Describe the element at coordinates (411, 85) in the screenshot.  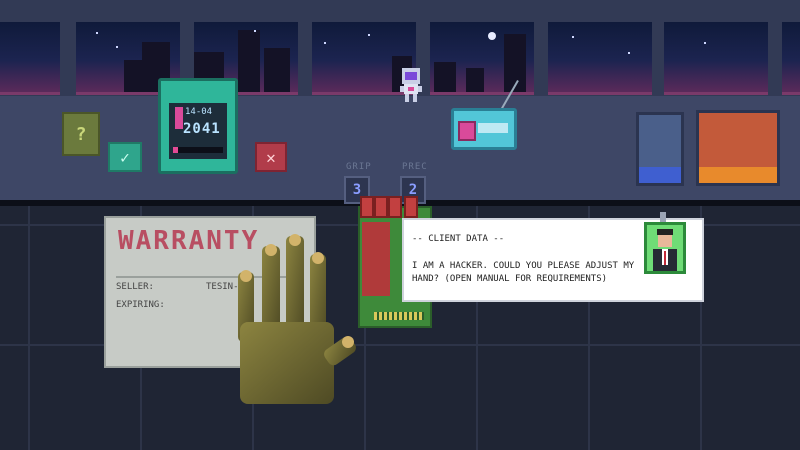
I see `astronaut-icon` at that location.